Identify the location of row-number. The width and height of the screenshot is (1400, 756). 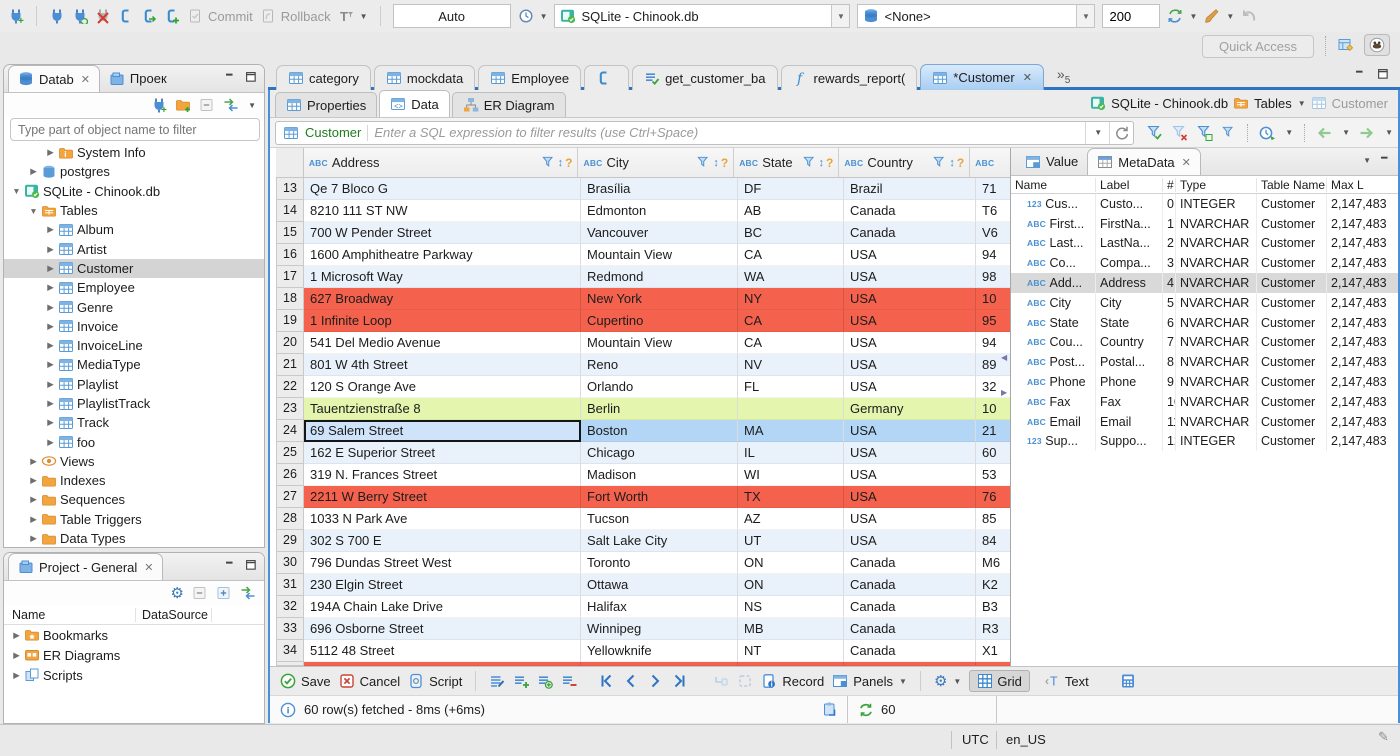
(290, 664).